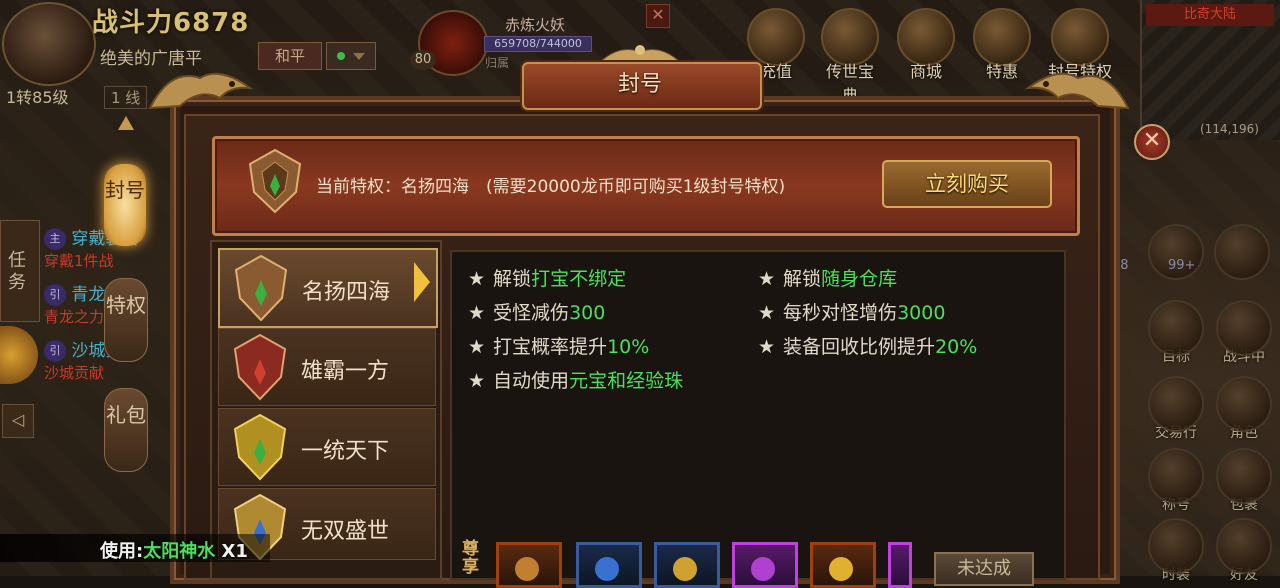 The width and height of the screenshot is (1280, 588). What do you see at coordinates (1244, 476) in the screenshot?
I see `bag-icon` at bounding box center [1244, 476].